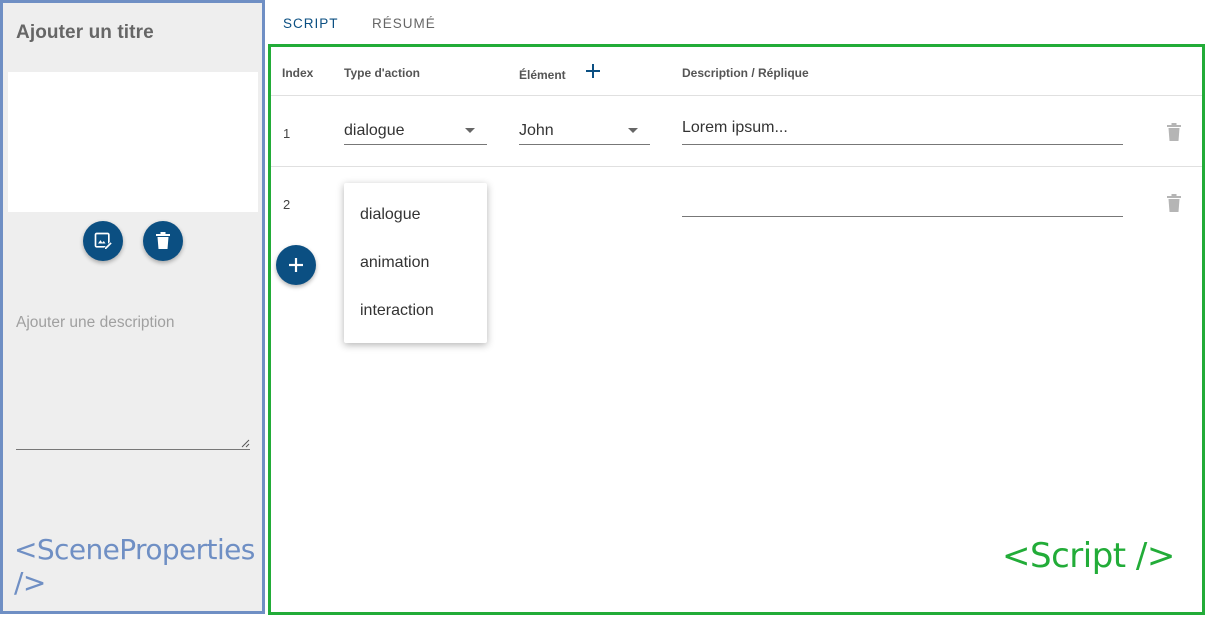  I want to click on tab-resume: RÉSUMÉ, so click(404, 23).